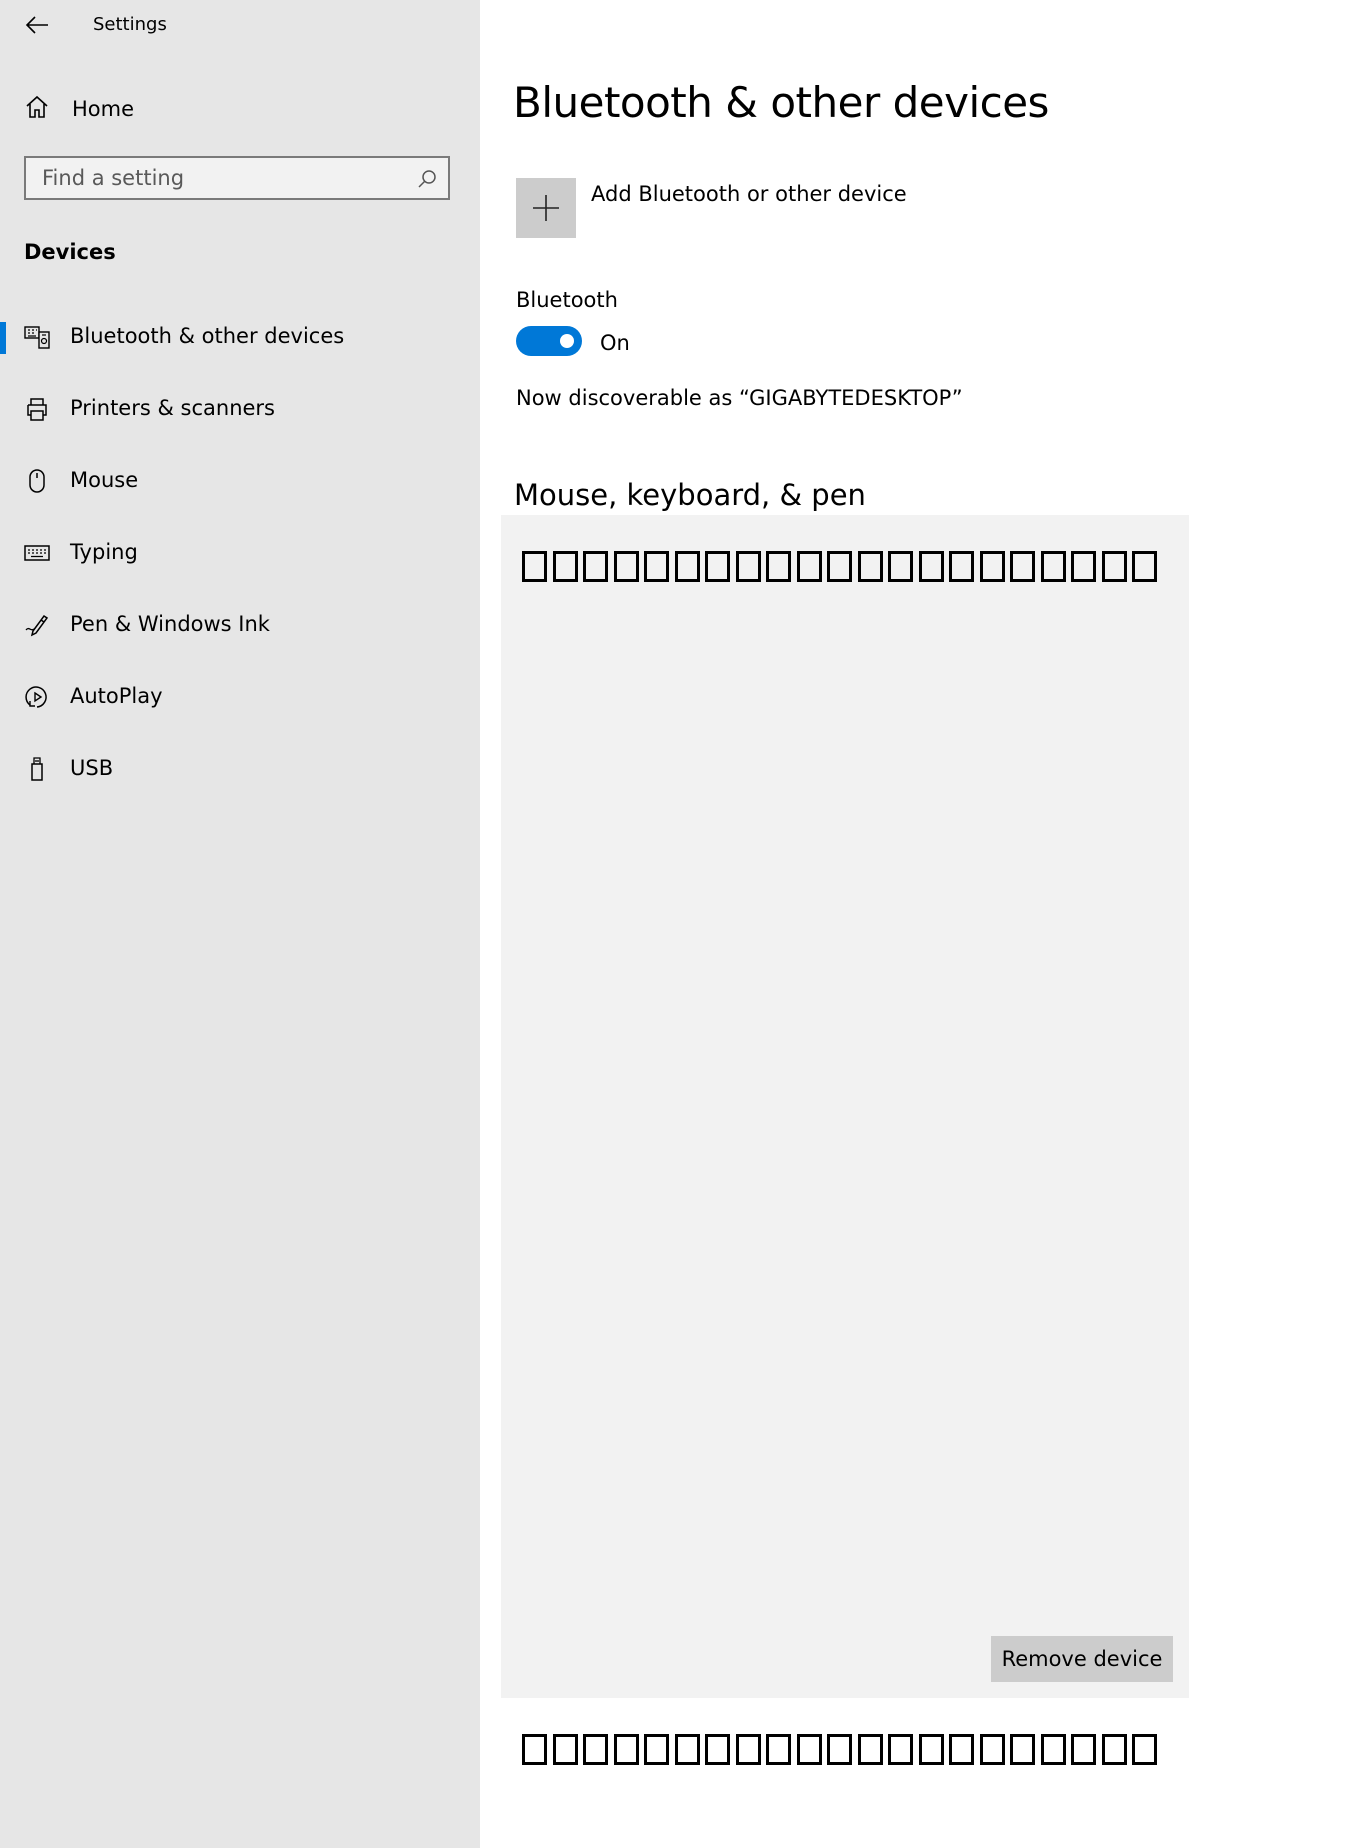  What do you see at coordinates (739, 398) in the screenshot?
I see `discoverable-text: Now discoverable as “GIGABYTEDESKTOP”` at bounding box center [739, 398].